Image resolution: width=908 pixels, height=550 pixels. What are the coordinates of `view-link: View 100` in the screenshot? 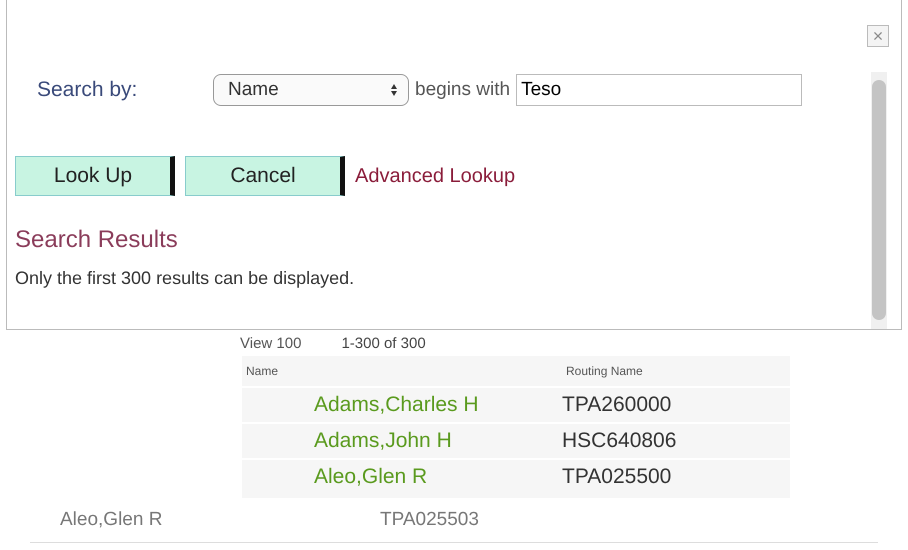 It's located at (271, 343).